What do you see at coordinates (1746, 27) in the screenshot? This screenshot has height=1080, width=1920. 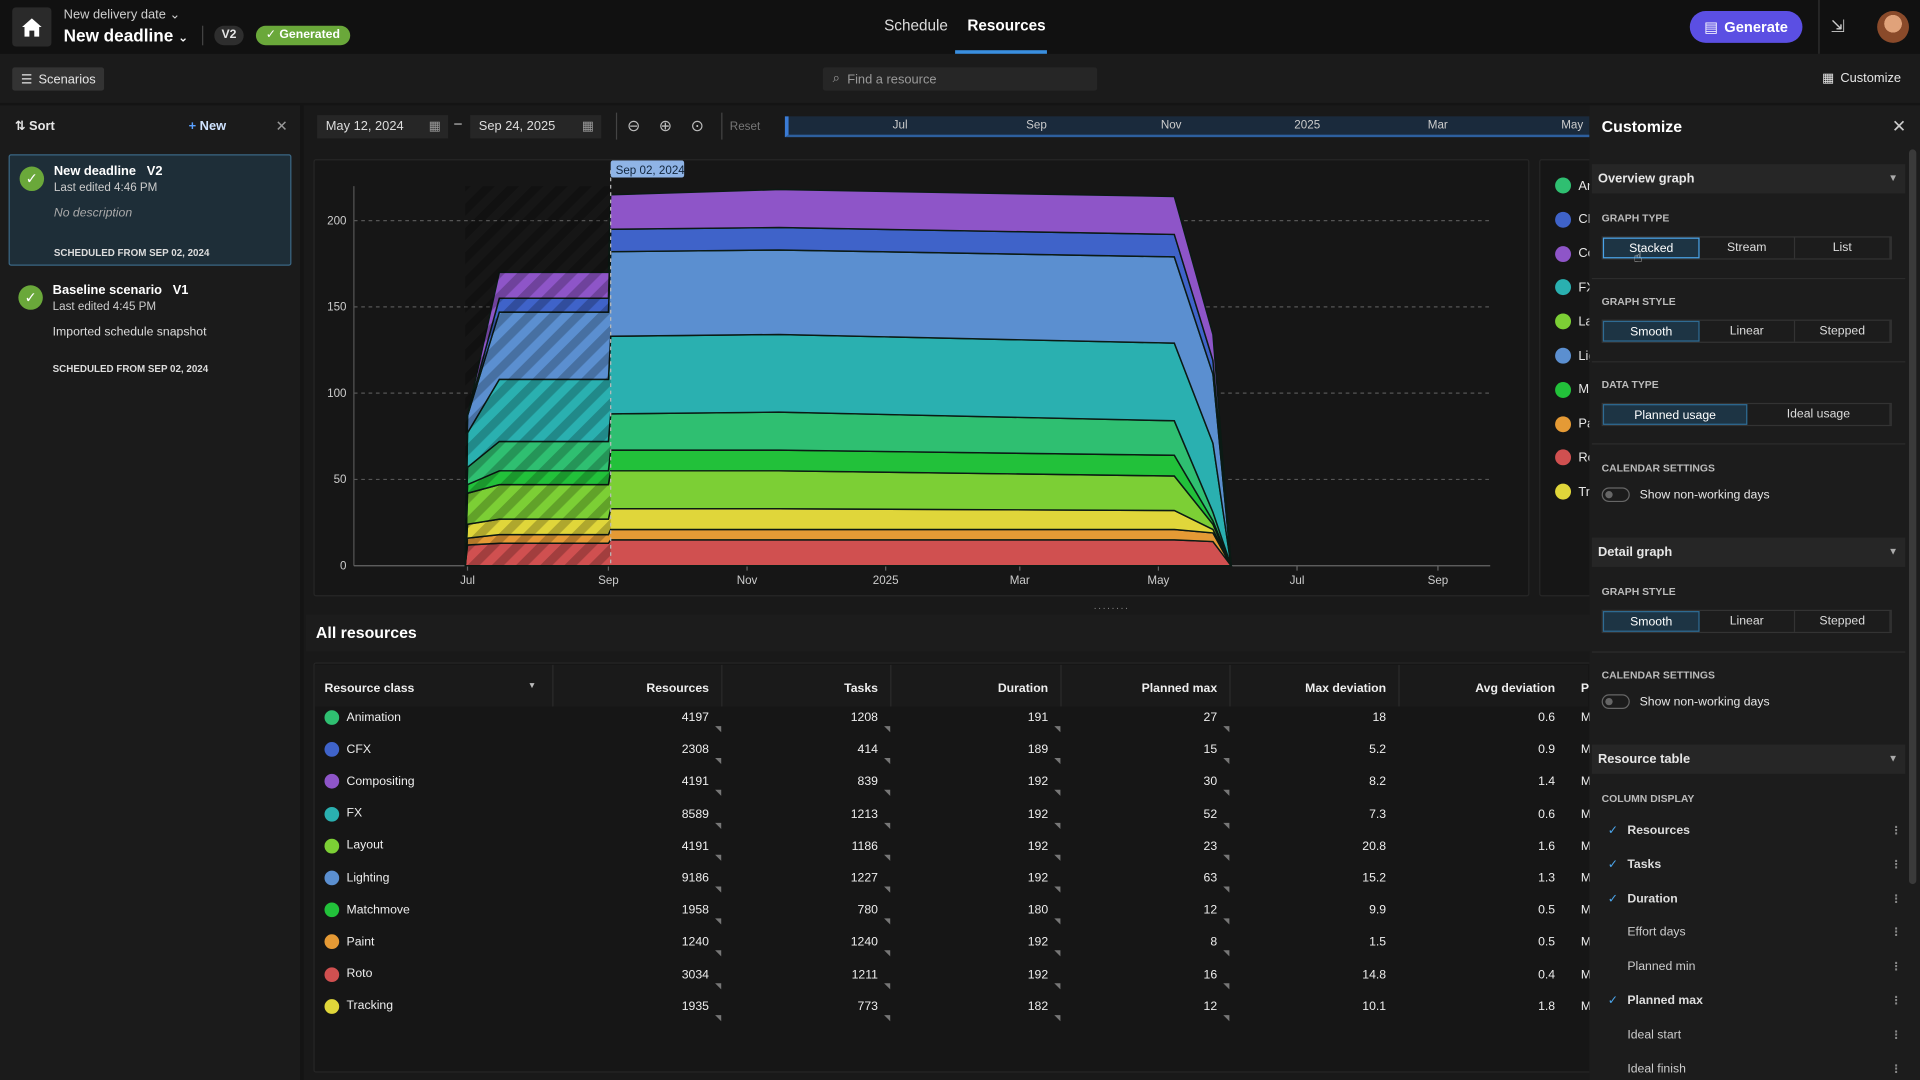 I see `generate-button: ▤ Generate` at bounding box center [1746, 27].